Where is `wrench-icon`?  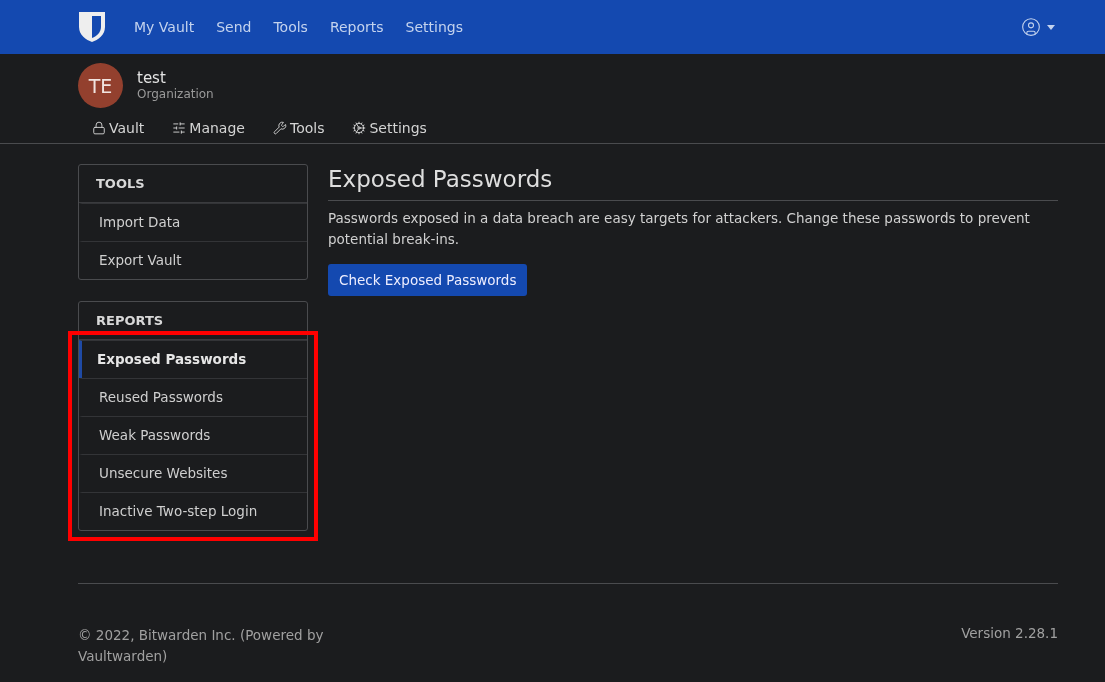 wrench-icon is located at coordinates (279, 128).